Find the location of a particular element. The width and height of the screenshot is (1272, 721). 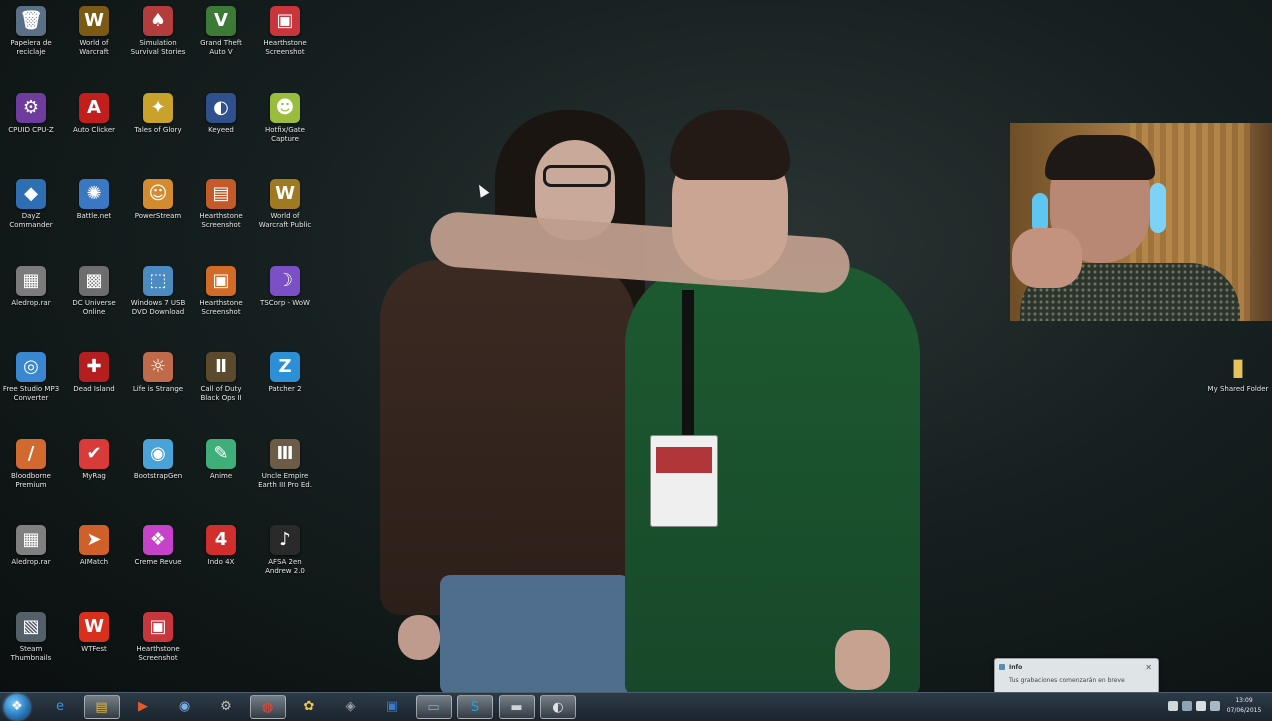

tray-app-icon is located at coordinates (1187, 706).